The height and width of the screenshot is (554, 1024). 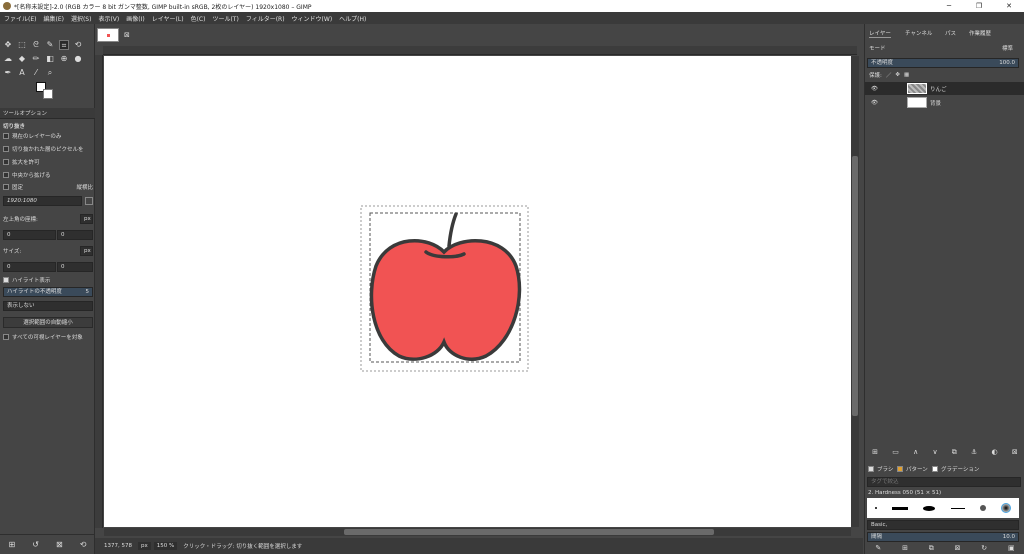 What do you see at coordinates (81, 18) in the screenshot?
I see `menu-select: 選択(S)` at bounding box center [81, 18].